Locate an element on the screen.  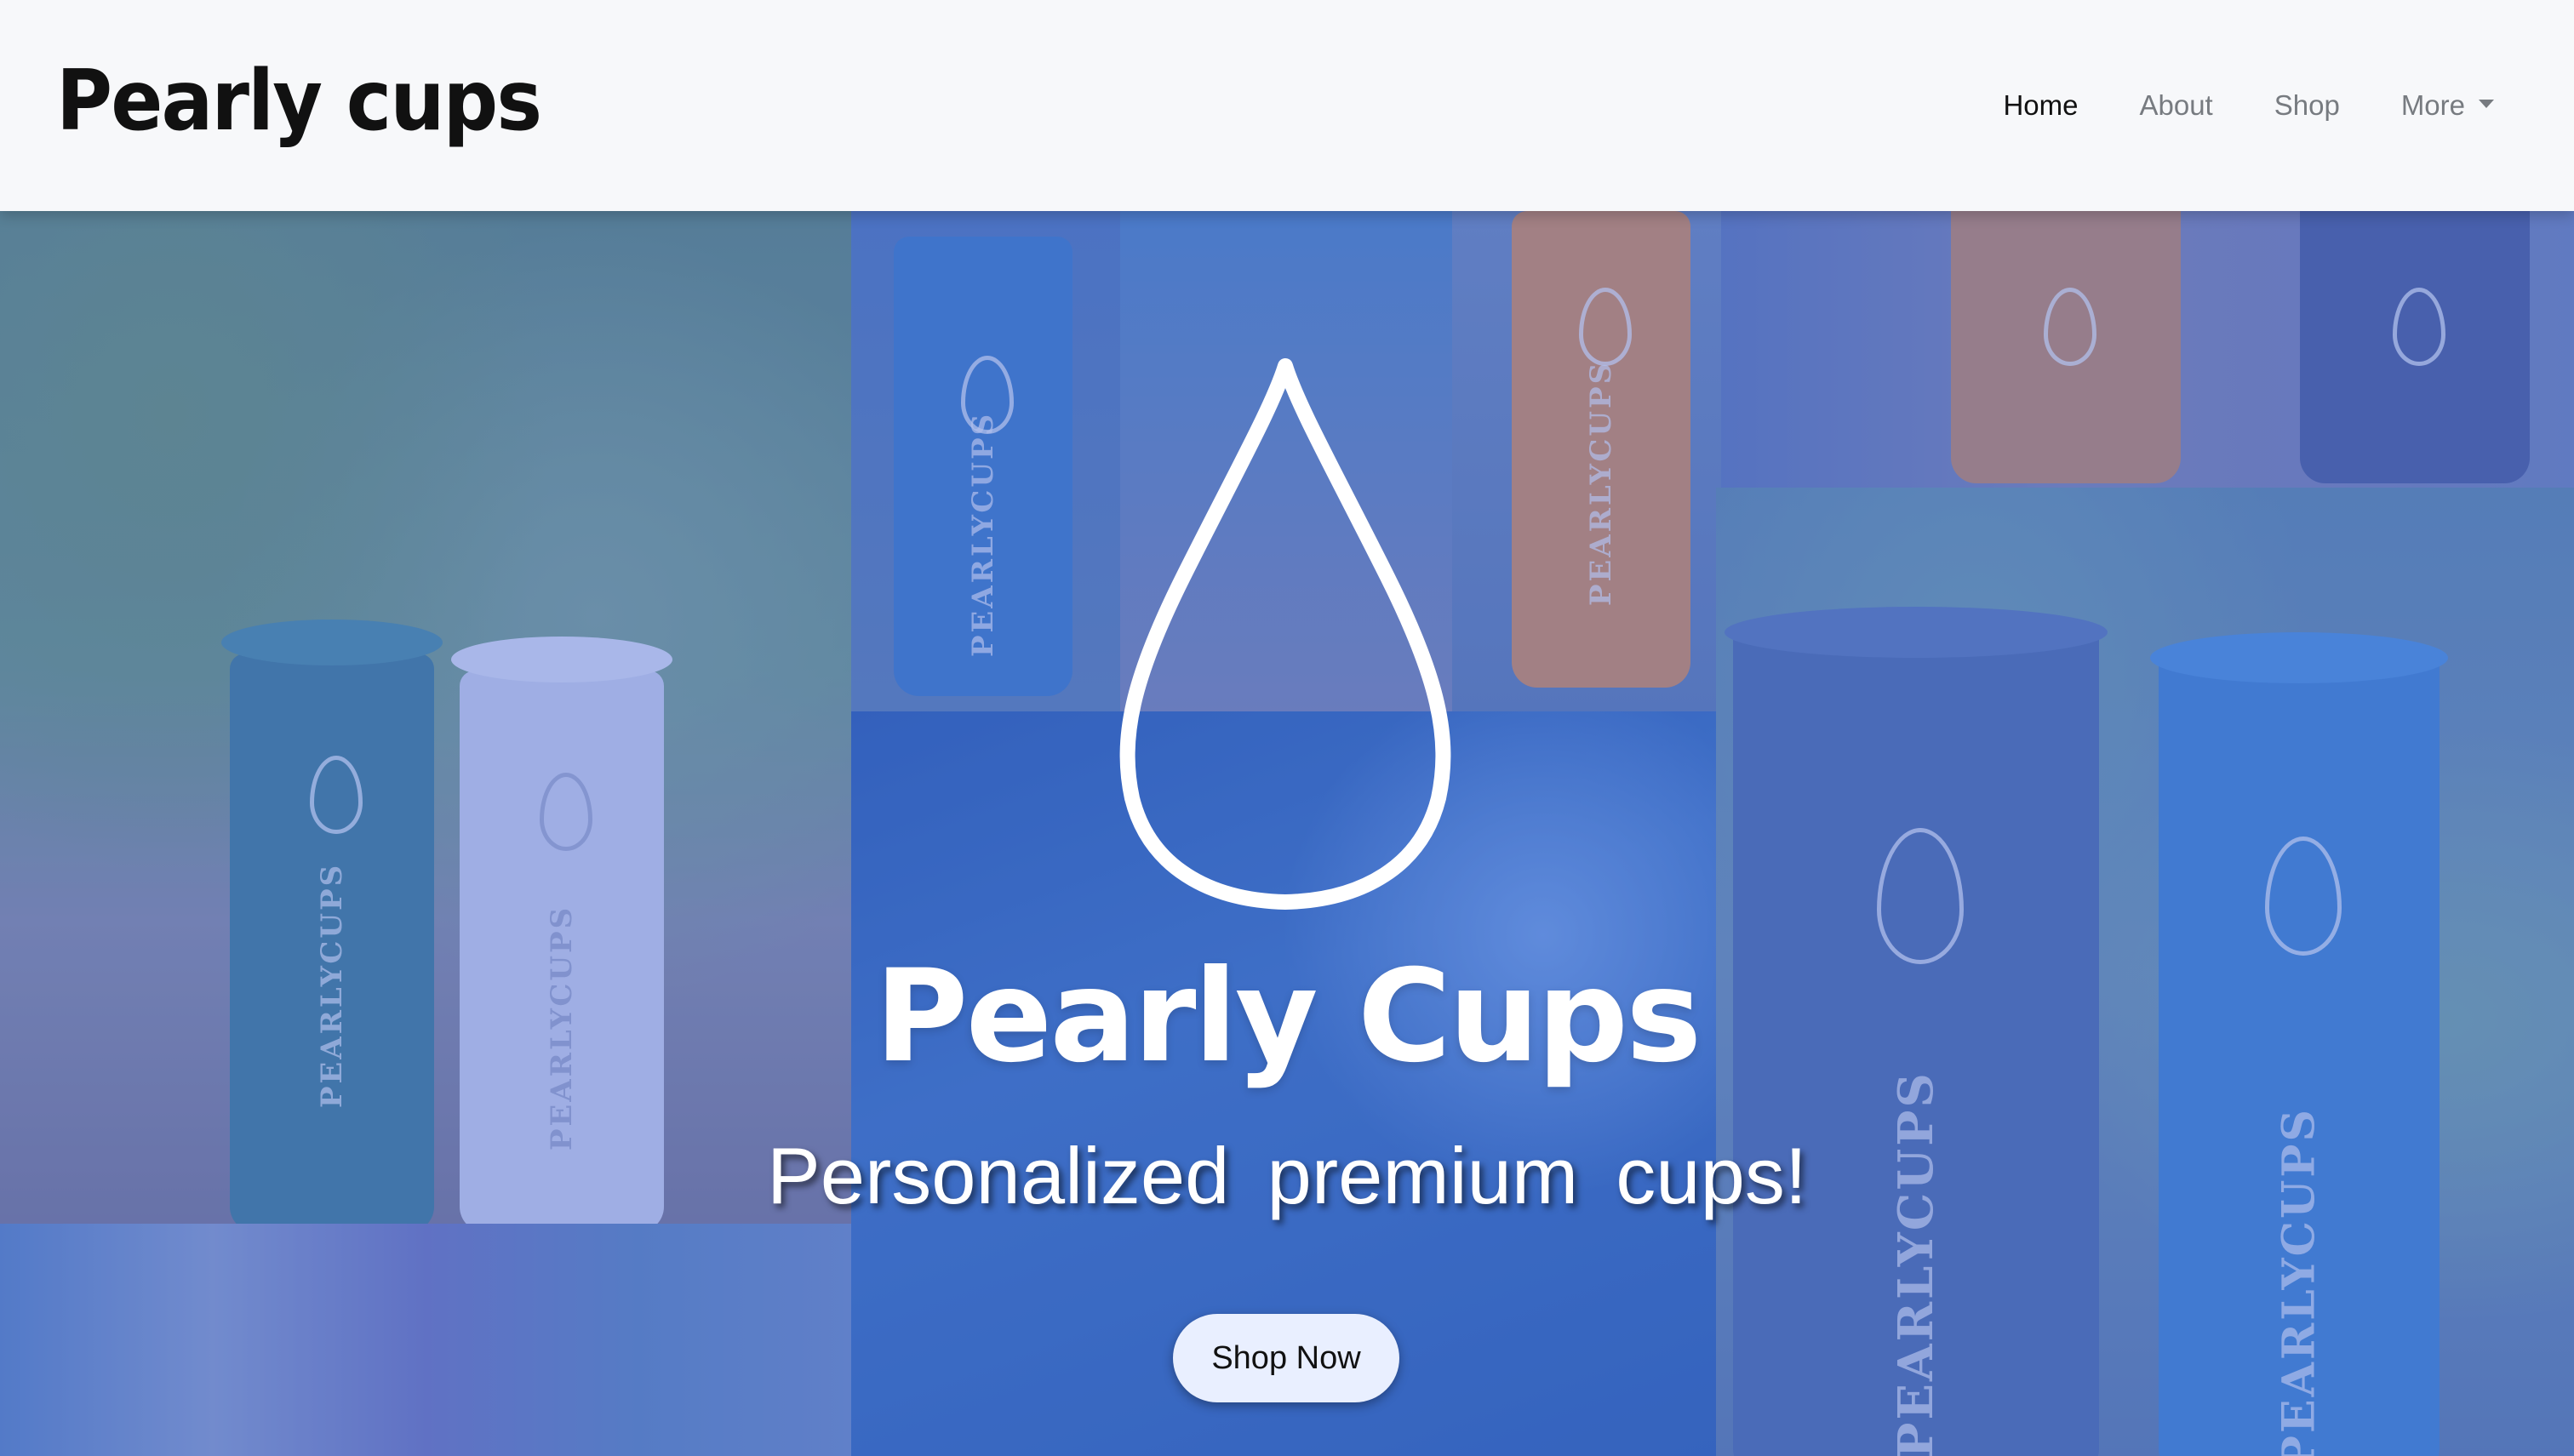
nav-shop-label: Shop is located at coordinates (2307, 105).